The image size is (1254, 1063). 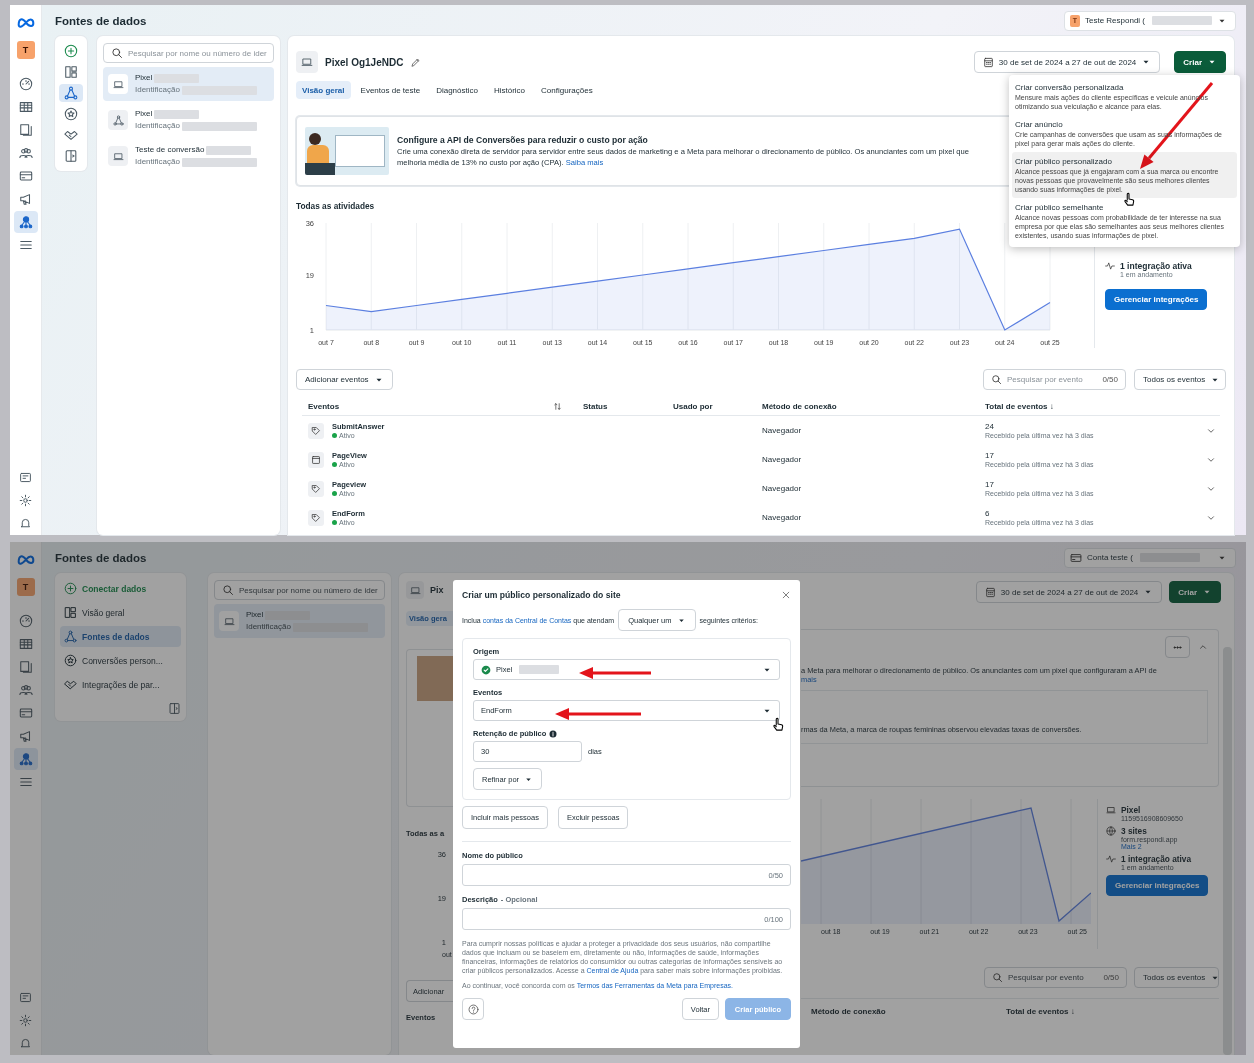 What do you see at coordinates (615, 673) in the screenshot?
I see `annotation-arrow` at bounding box center [615, 673].